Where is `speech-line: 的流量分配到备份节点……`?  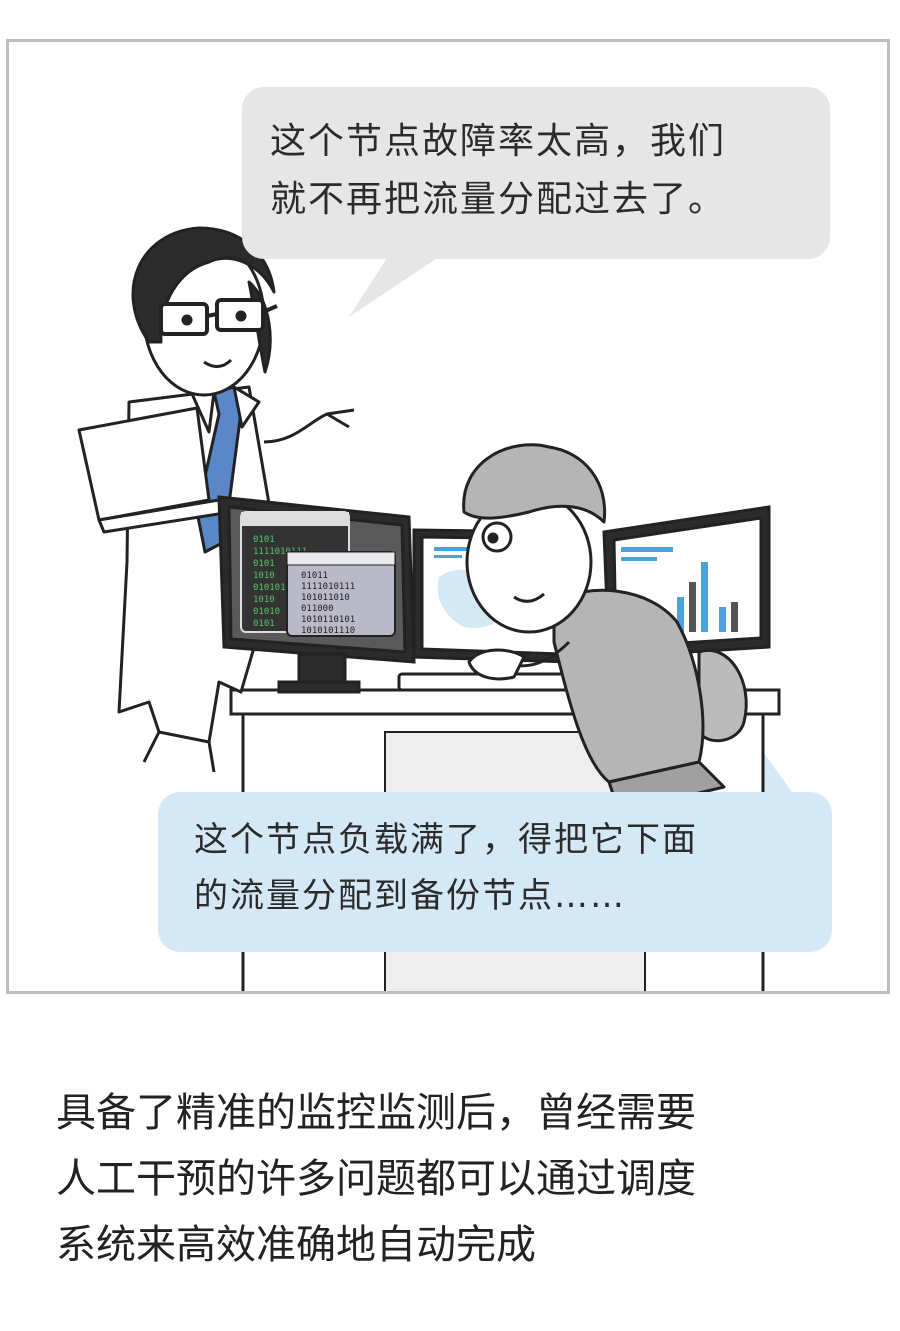 speech-line: 的流量分配到备份节点…… is located at coordinates (410, 896).